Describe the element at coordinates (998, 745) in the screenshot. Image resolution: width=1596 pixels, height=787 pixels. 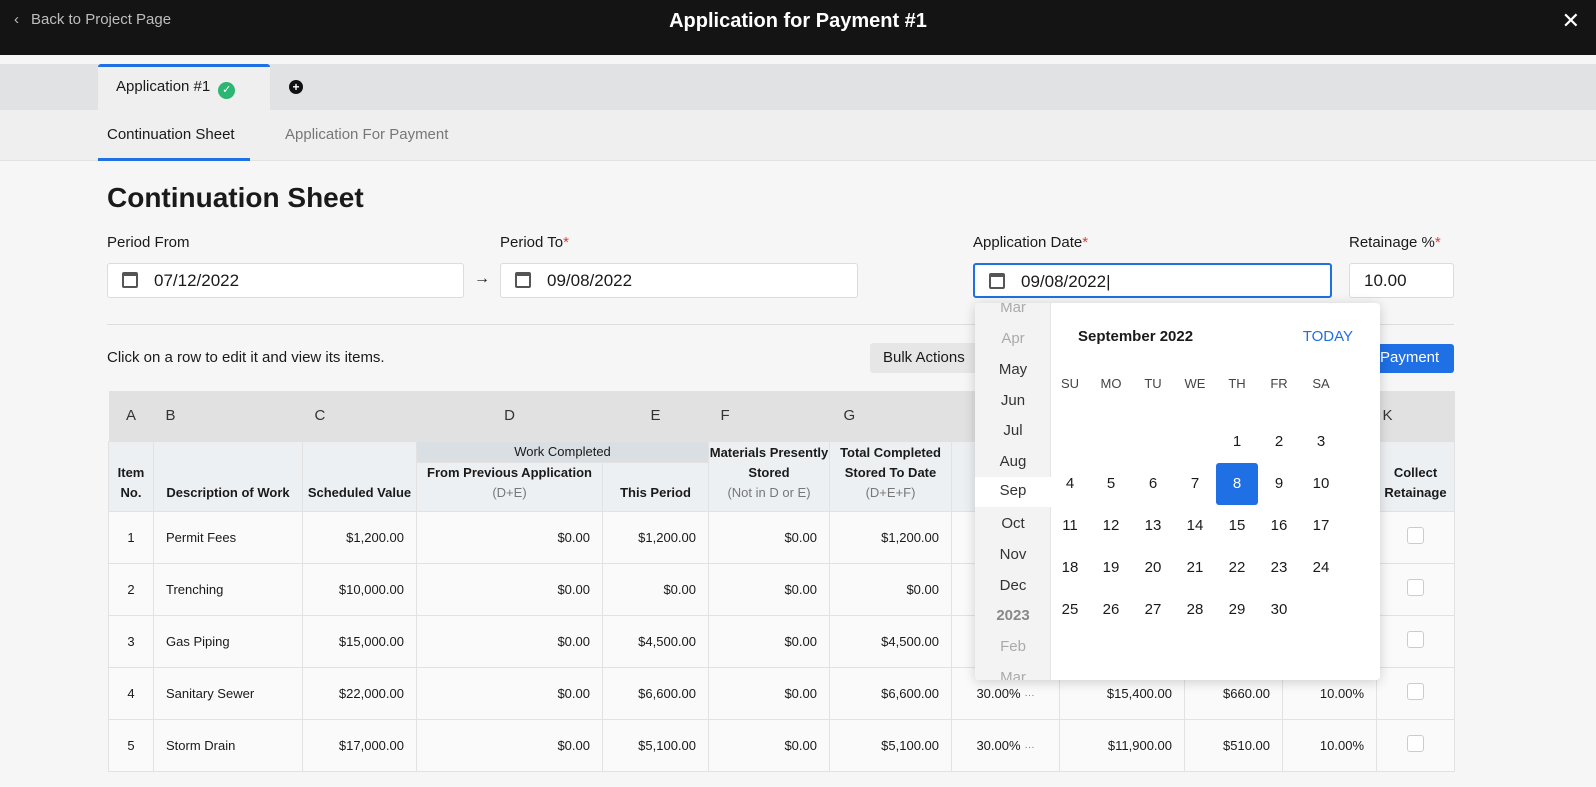
I see `cell-text: 30.00%` at that location.